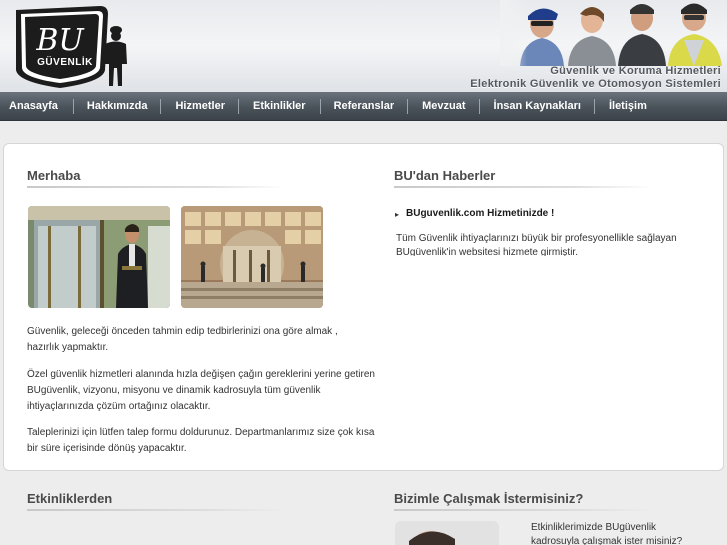 This screenshot has height=545, width=727. Describe the element at coordinates (635, 71) in the screenshot. I see `slogan-line-1: Güvenlik ve Koruma Hizmetleri` at that location.